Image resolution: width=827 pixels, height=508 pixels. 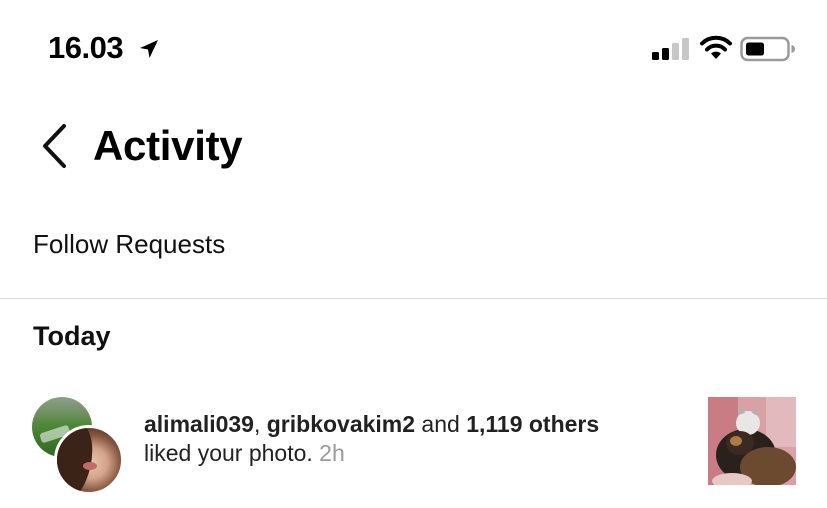 I want to click on status-time: 16.03, so click(x=86, y=47).